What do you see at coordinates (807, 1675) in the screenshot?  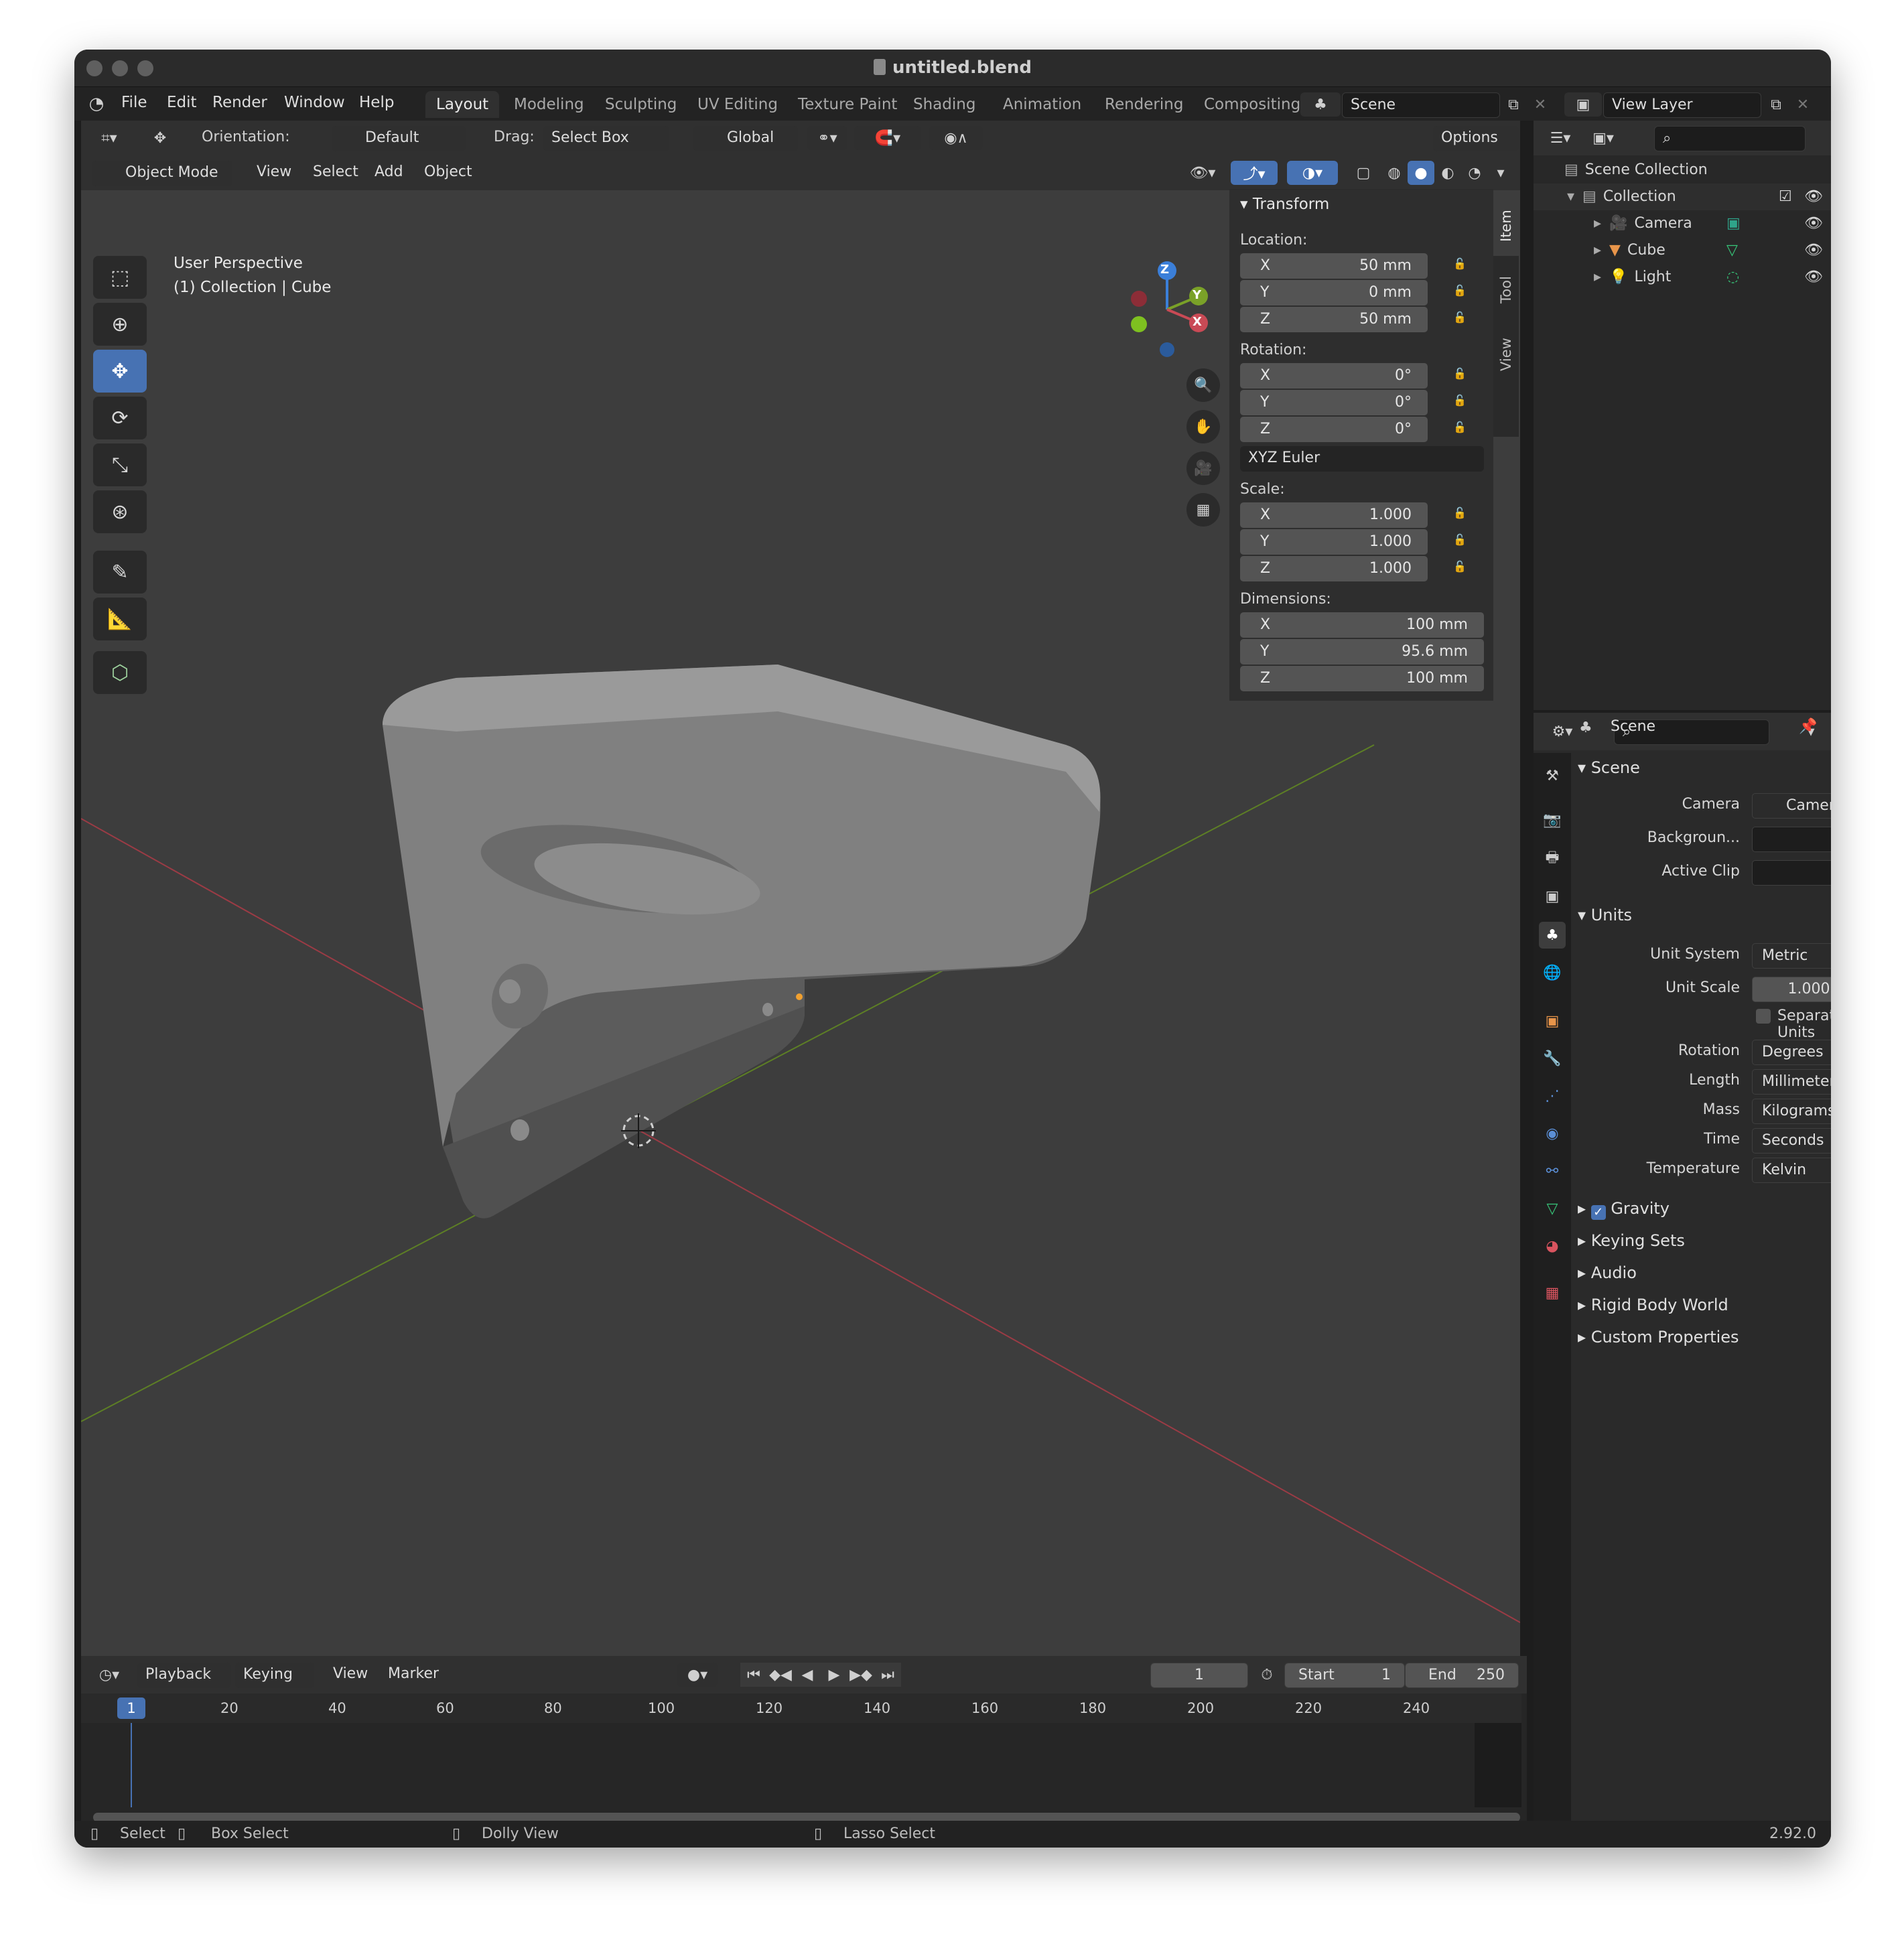 I see `play-reverse-icon: ◀` at bounding box center [807, 1675].